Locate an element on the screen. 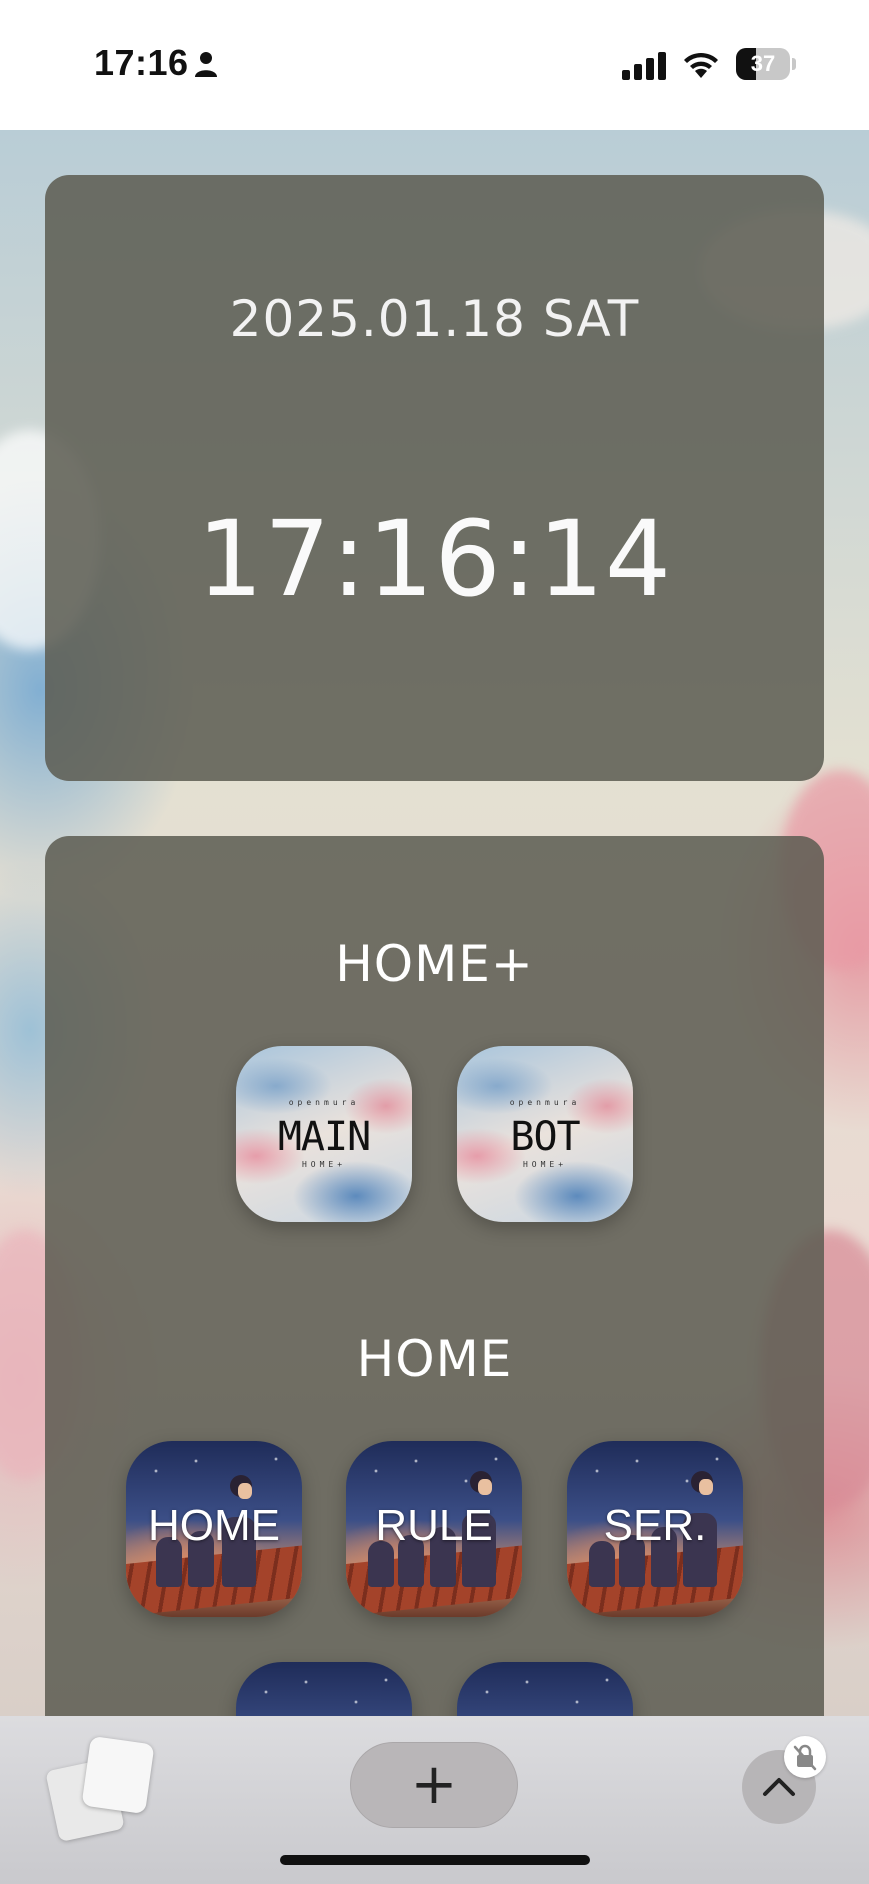 This screenshot has height=1884, width=869. app-icon-home: HOME is located at coordinates (214, 1529).